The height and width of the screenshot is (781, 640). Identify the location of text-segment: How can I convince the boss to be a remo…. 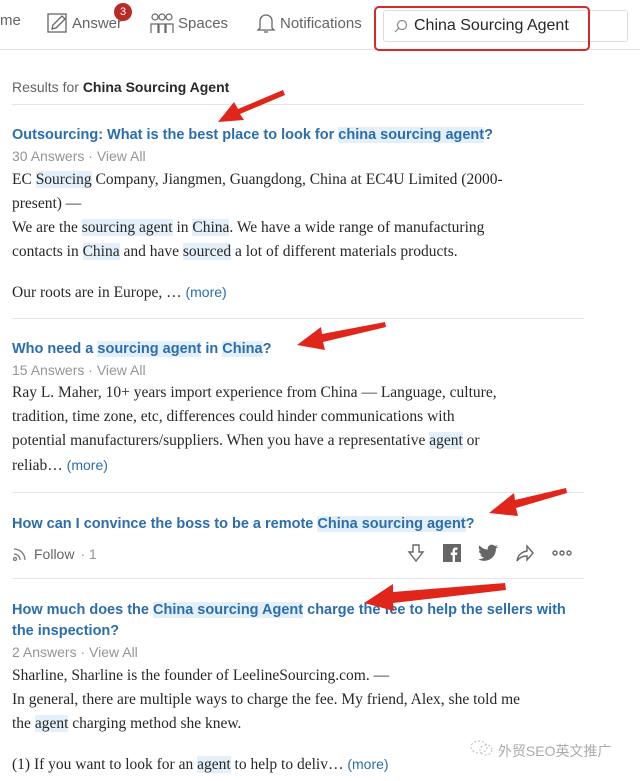
(165, 524).